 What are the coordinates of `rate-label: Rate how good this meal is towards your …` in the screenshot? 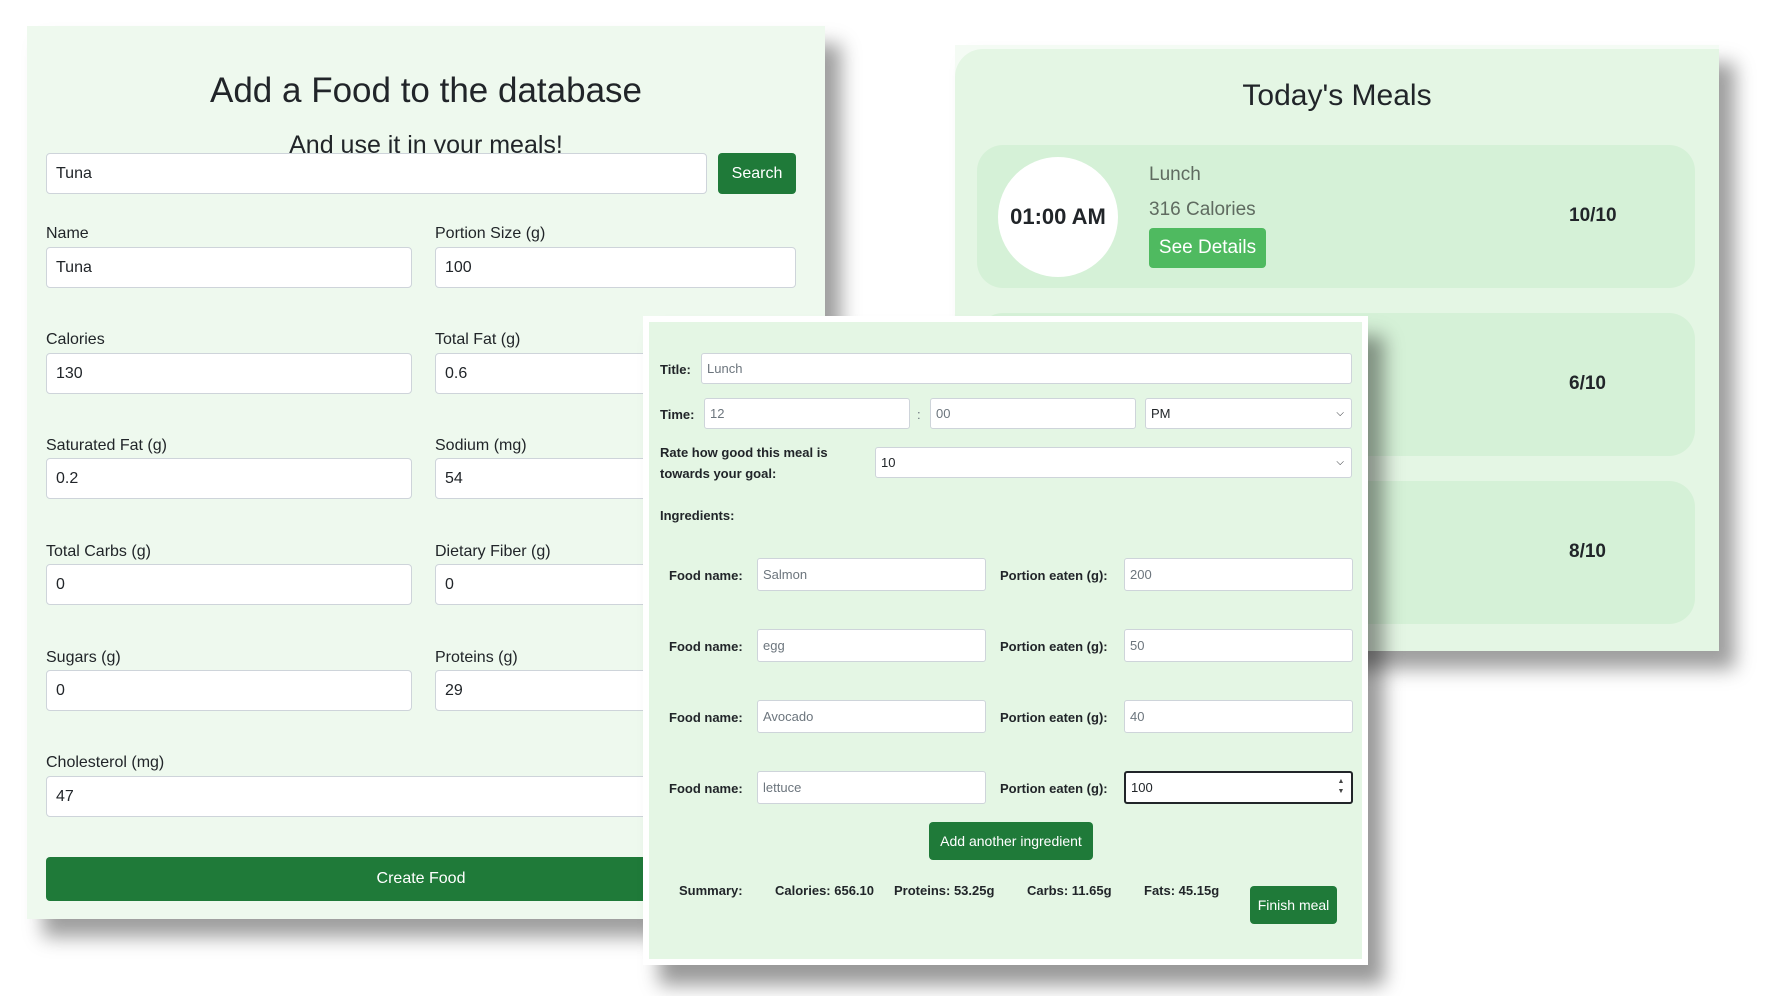 It's located at (744, 463).